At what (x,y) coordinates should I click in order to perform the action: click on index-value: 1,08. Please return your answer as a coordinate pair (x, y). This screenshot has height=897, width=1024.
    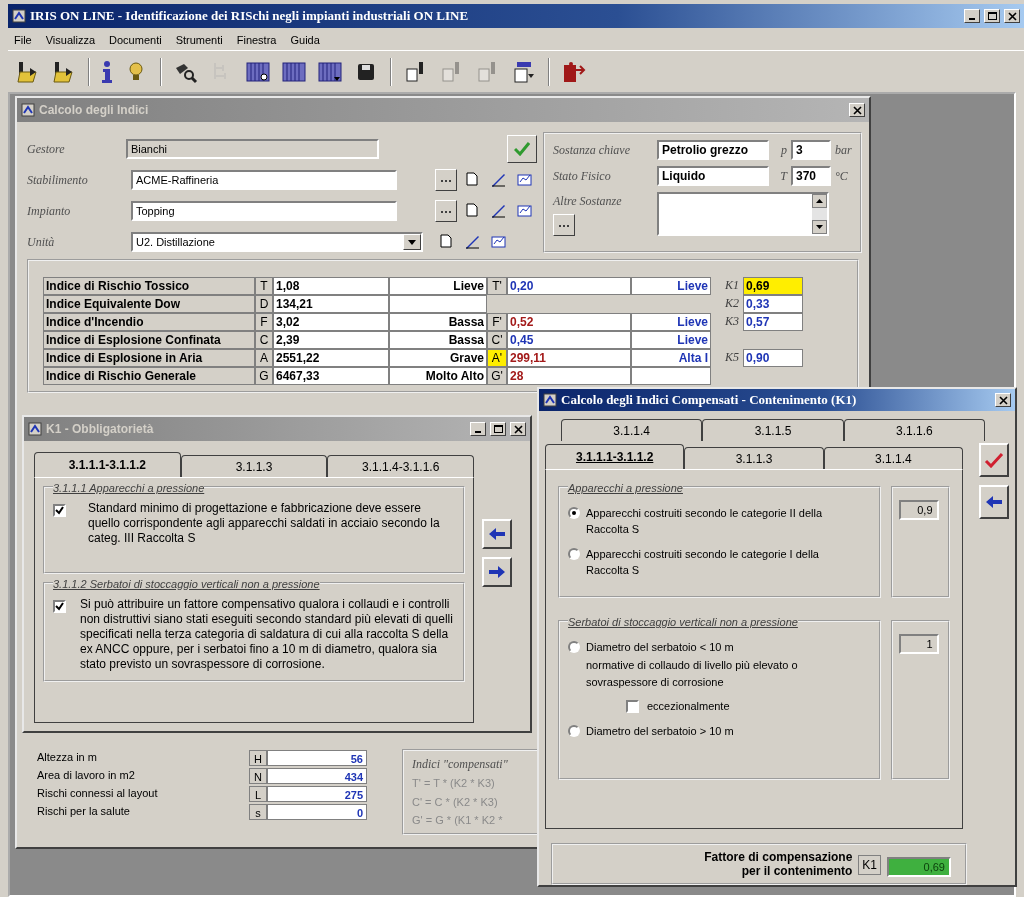
    Looking at the image, I should click on (331, 286).